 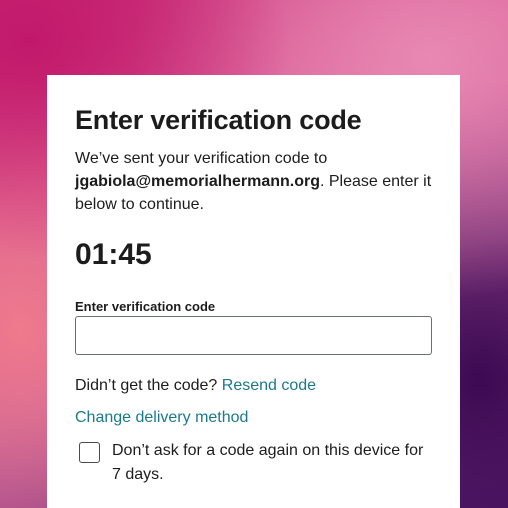 What do you see at coordinates (269, 385) in the screenshot?
I see `resend-code-link: Resend code` at bounding box center [269, 385].